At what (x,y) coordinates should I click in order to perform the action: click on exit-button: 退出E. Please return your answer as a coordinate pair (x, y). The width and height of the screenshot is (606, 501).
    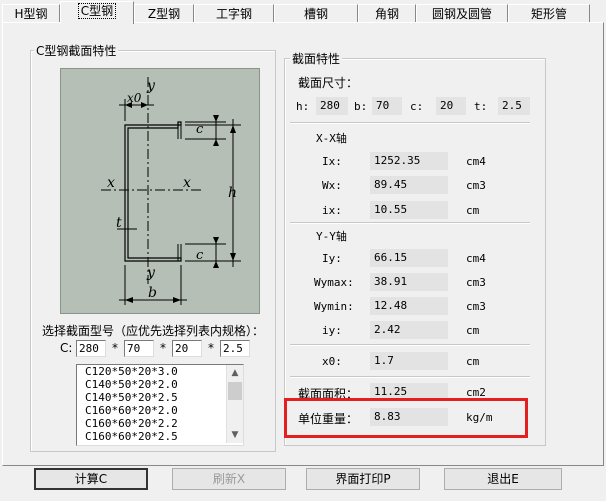
    Looking at the image, I should click on (503, 479).